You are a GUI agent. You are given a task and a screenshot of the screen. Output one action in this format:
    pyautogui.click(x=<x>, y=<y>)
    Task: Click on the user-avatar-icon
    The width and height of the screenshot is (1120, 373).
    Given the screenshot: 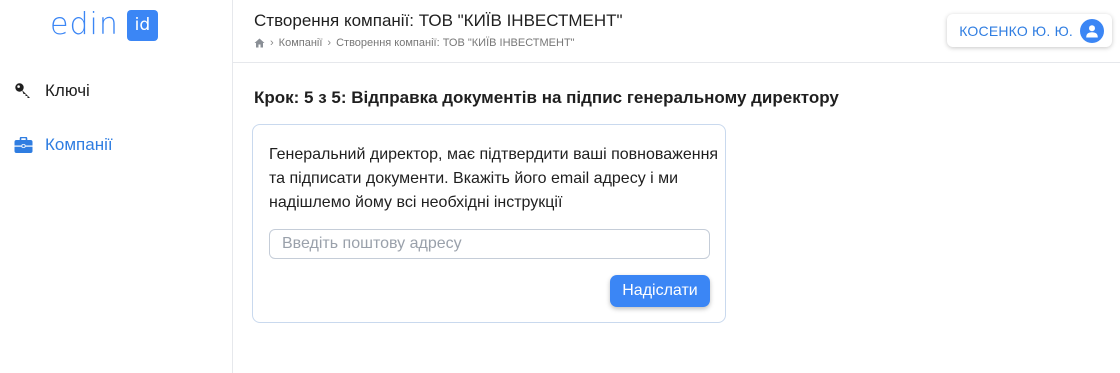 What is the action you would take?
    pyautogui.click(x=1092, y=30)
    